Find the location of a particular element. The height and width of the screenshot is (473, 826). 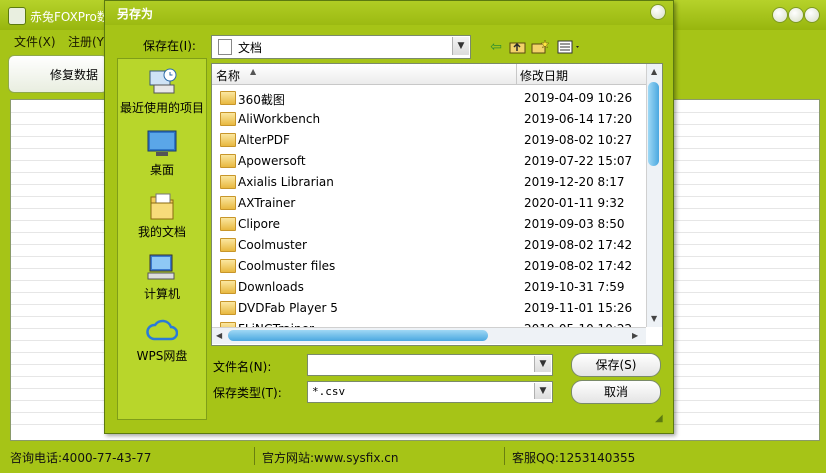

save-in-dropdown: 文档 ▼ is located at coordinates (341, 47).